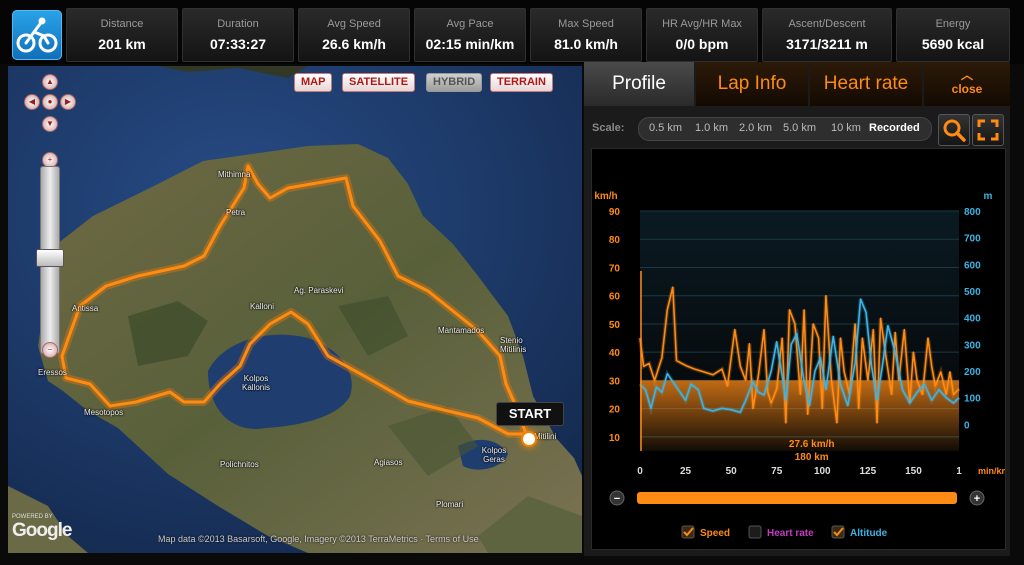 The width and height of the screenshot is (1024, 565). What do you see at coordinates (615, 438) in the screenshot?
I see `left-axis-tick: 10` at bounding box center [615, 438].